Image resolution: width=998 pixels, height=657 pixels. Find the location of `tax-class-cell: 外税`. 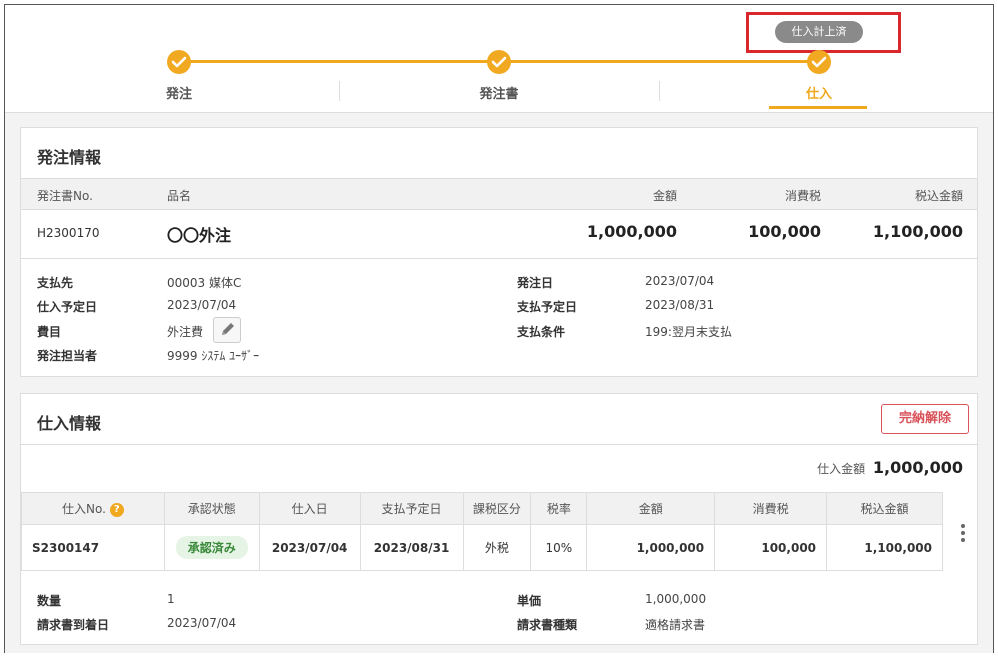

tax-class-cell: 外税 is located at coordinates (497, 547).